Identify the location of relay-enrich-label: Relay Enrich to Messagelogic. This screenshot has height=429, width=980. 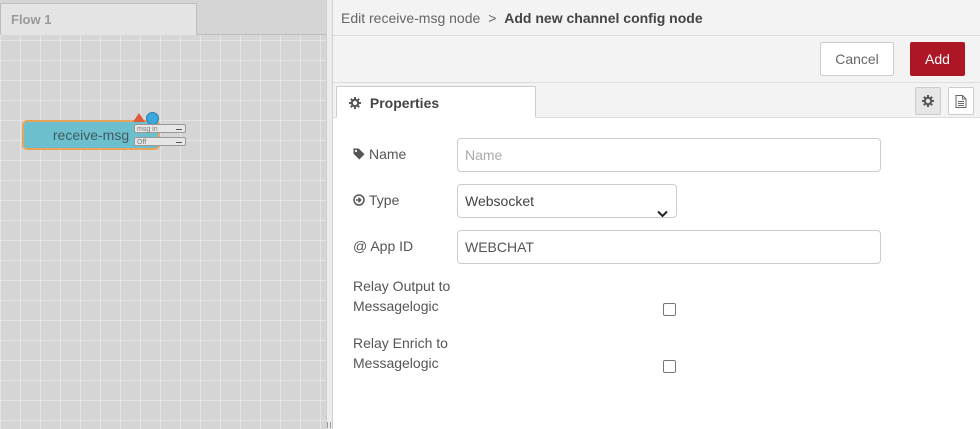
(400, 353).